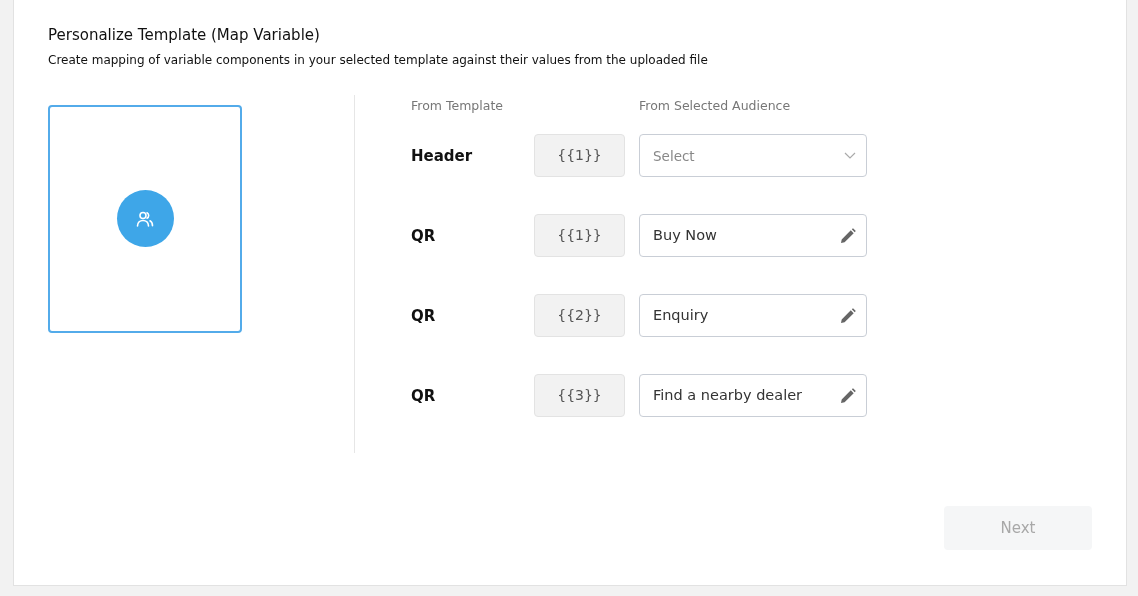 The height and width of the screenshot is (596, 1138). What do you see at coordinates (145, 218) in the screenshot?
I see `people-icon` at bounding box center [145, 218].